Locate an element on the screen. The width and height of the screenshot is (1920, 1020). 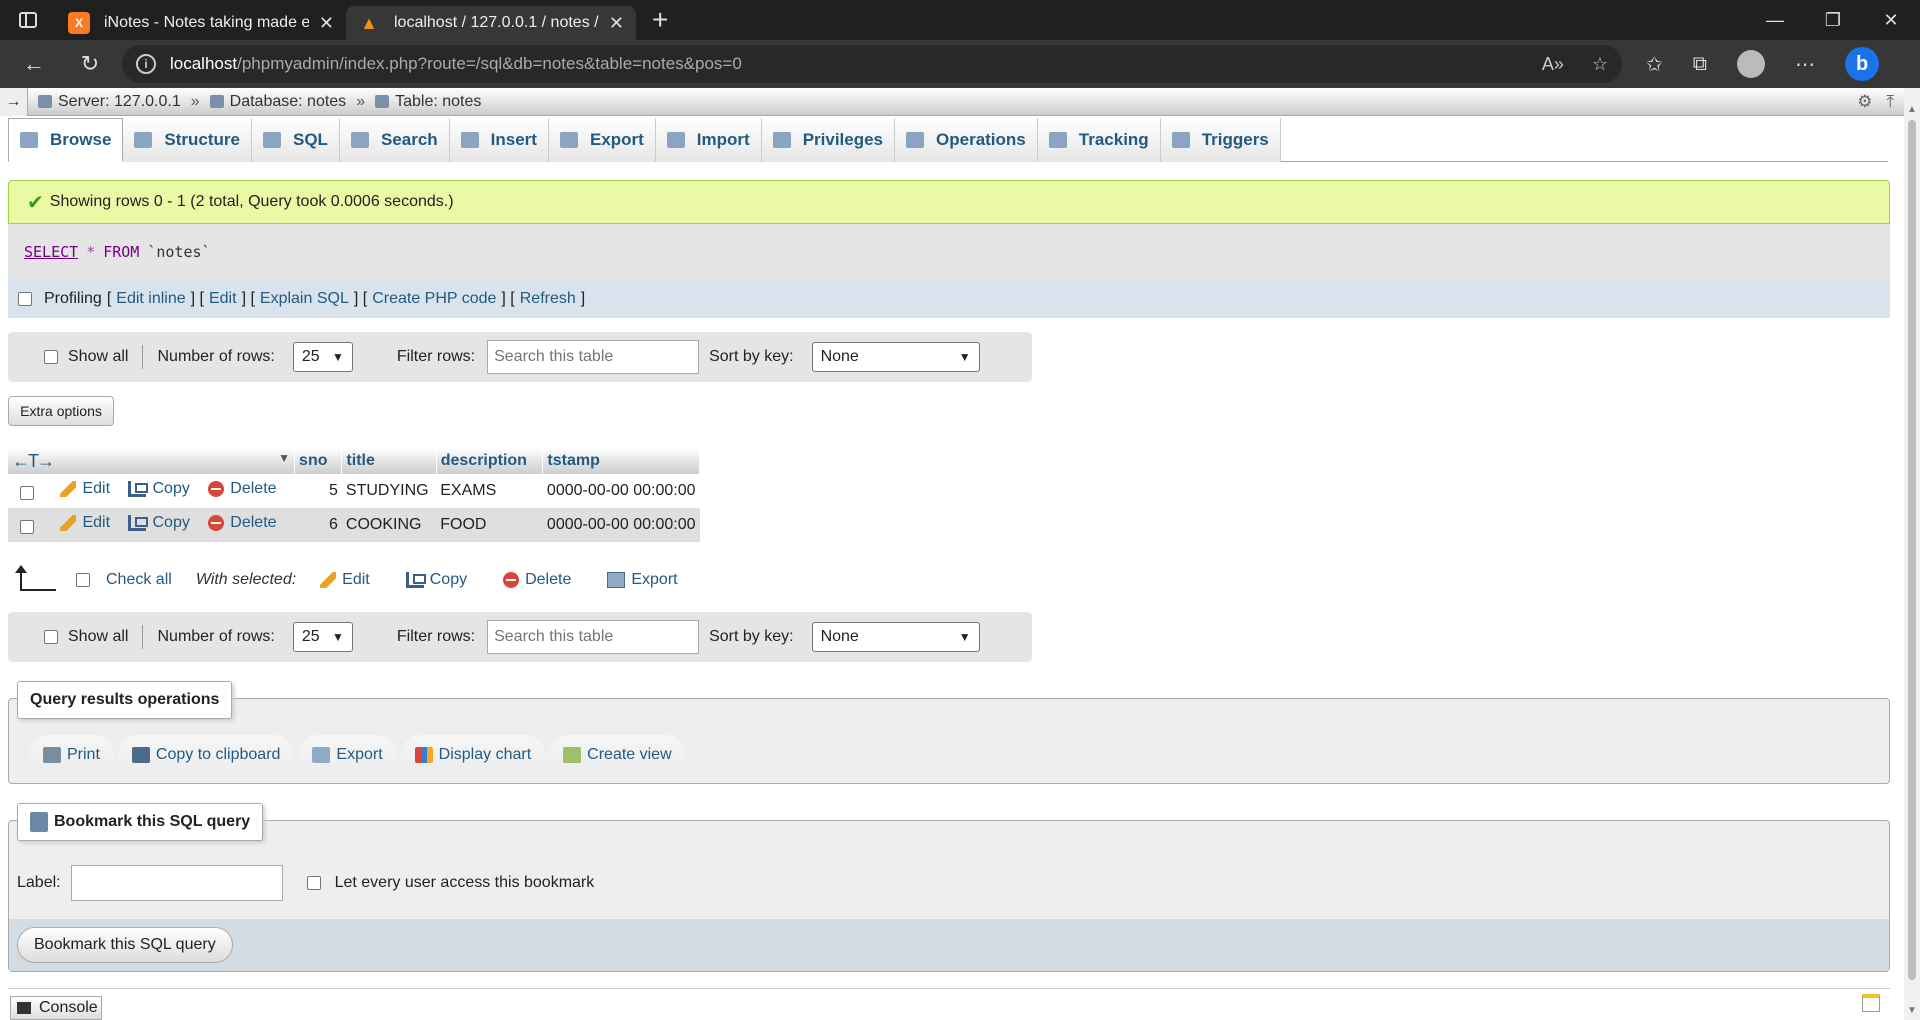
sql-query-display: SELECT * FROM `notes` is located at coordinates (949, 252).